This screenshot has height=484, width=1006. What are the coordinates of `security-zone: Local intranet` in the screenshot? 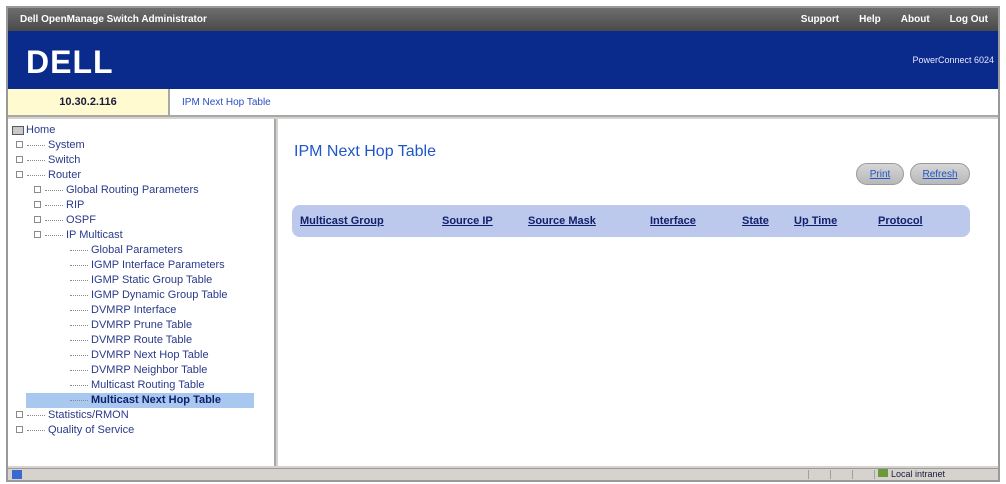 It's located at (911, 474).